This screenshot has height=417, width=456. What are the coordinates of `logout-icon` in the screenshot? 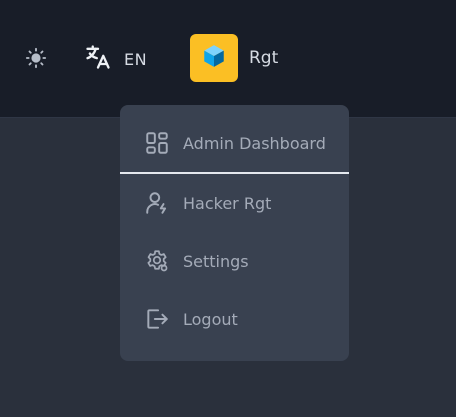 It's located at (157, 319).